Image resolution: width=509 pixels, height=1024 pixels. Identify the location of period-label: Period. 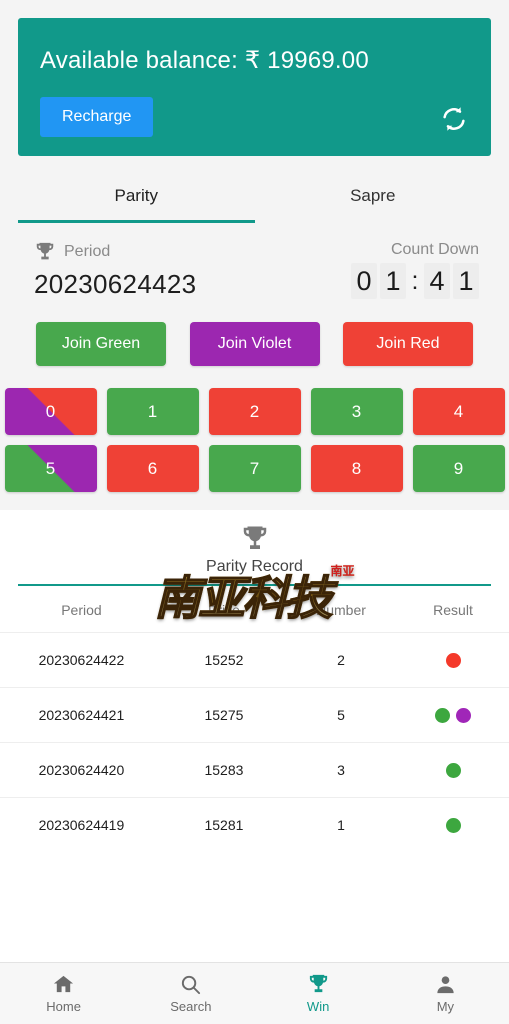
(87, 251).